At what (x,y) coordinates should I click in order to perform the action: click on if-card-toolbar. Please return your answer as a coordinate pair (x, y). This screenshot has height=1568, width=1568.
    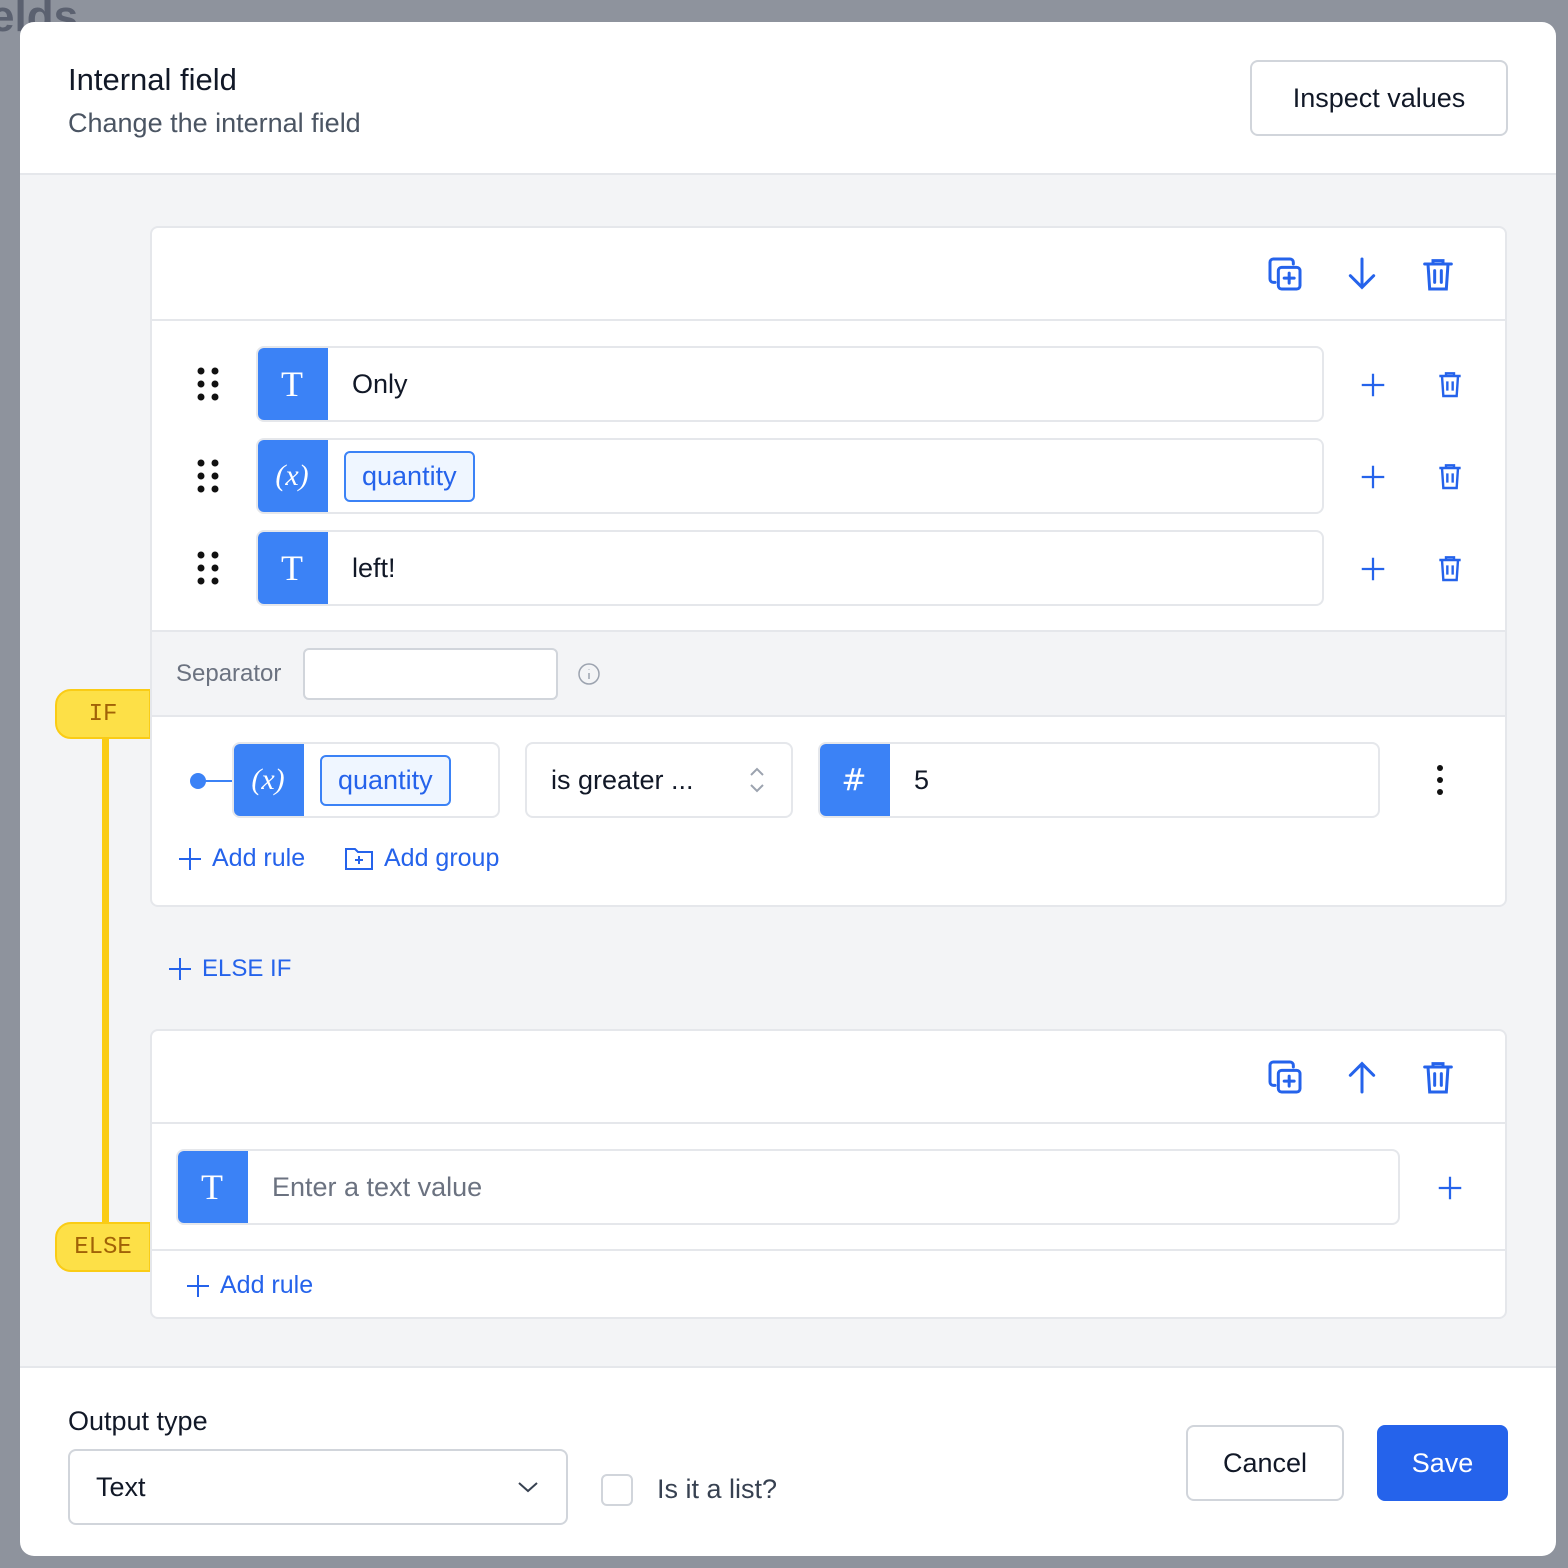
    Looking at the image, I should click on (828, 274).